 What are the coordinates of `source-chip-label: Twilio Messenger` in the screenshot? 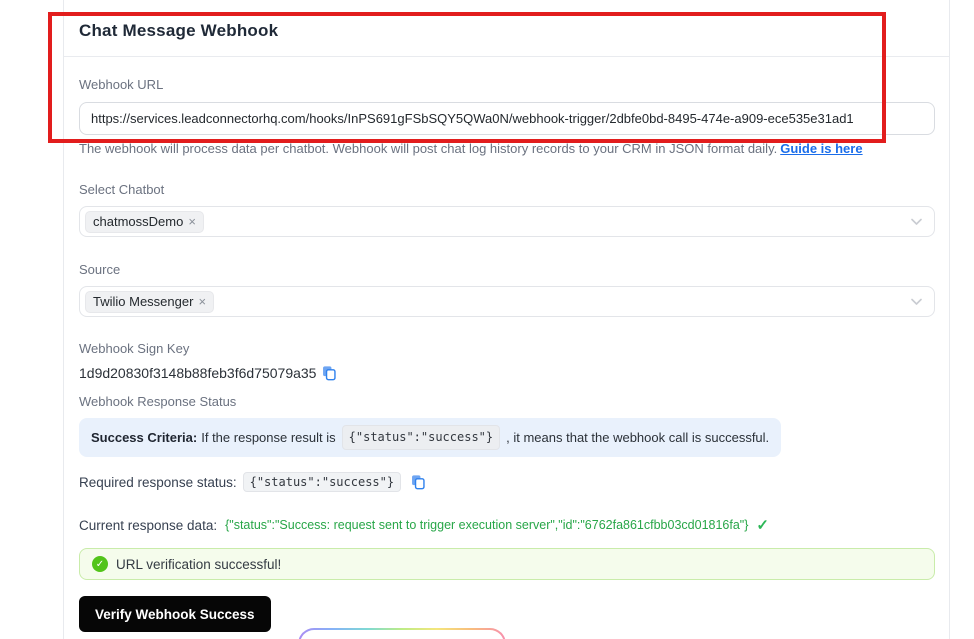 It's located at (143, 301).